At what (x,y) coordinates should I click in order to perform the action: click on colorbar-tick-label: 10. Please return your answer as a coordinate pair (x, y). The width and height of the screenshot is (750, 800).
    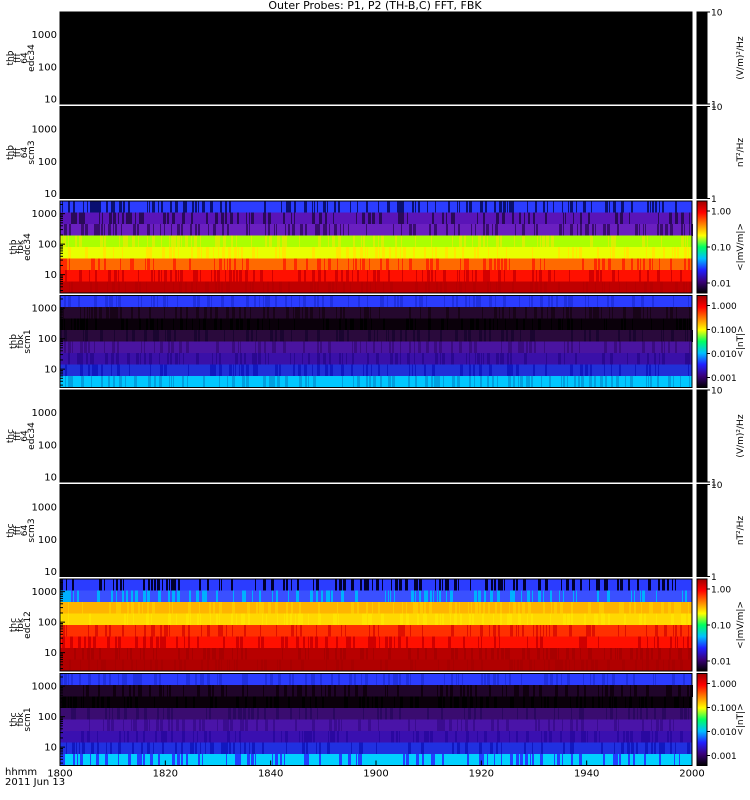
    Looking at the image, I should click on (717, 14).